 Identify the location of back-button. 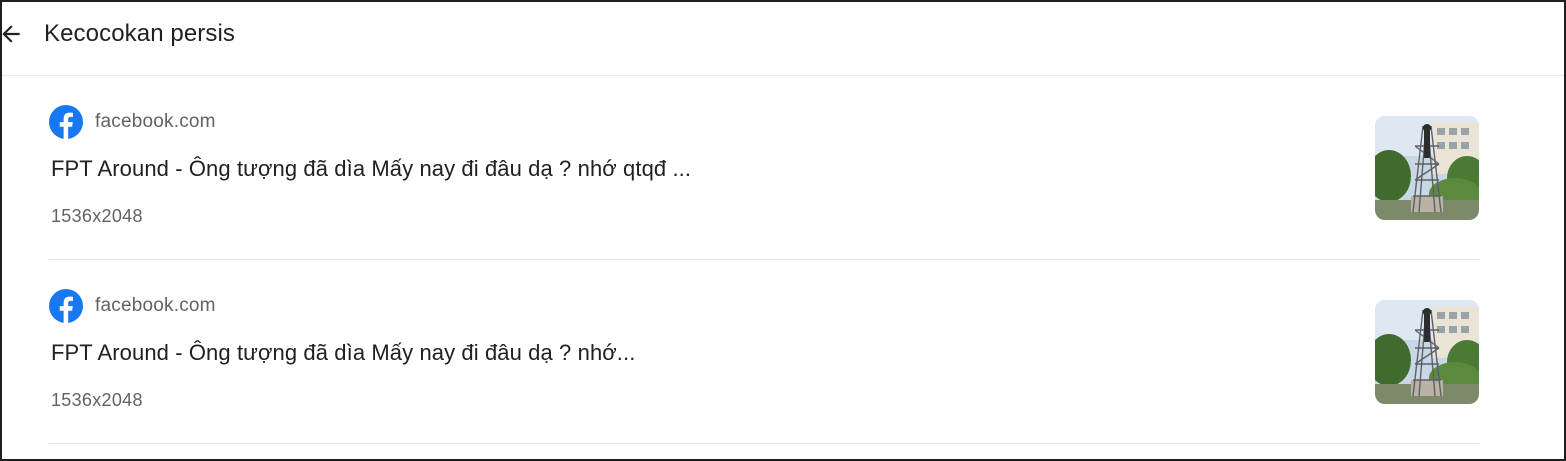
(14, 34).